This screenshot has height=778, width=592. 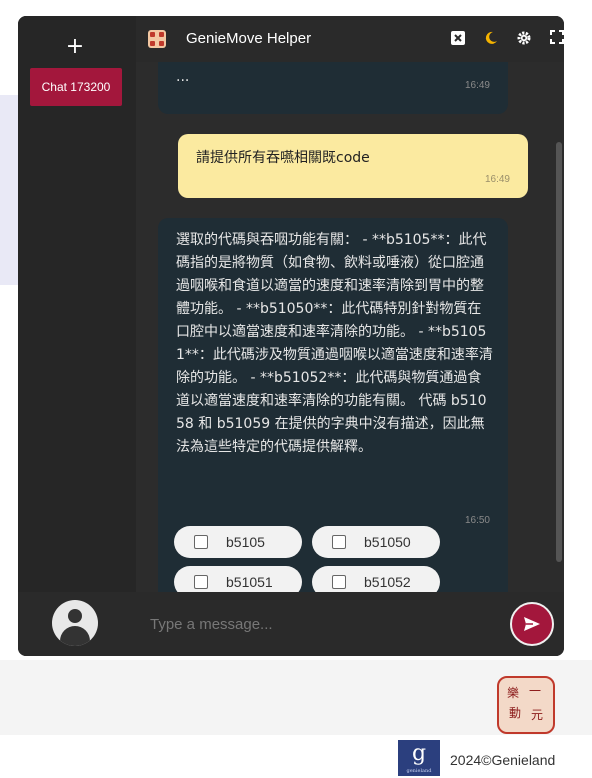 What do you see at coordinates (249, 38) in the screenshot?
I see `app-title: GenieMove Helper` at bounding box center [249, 38].